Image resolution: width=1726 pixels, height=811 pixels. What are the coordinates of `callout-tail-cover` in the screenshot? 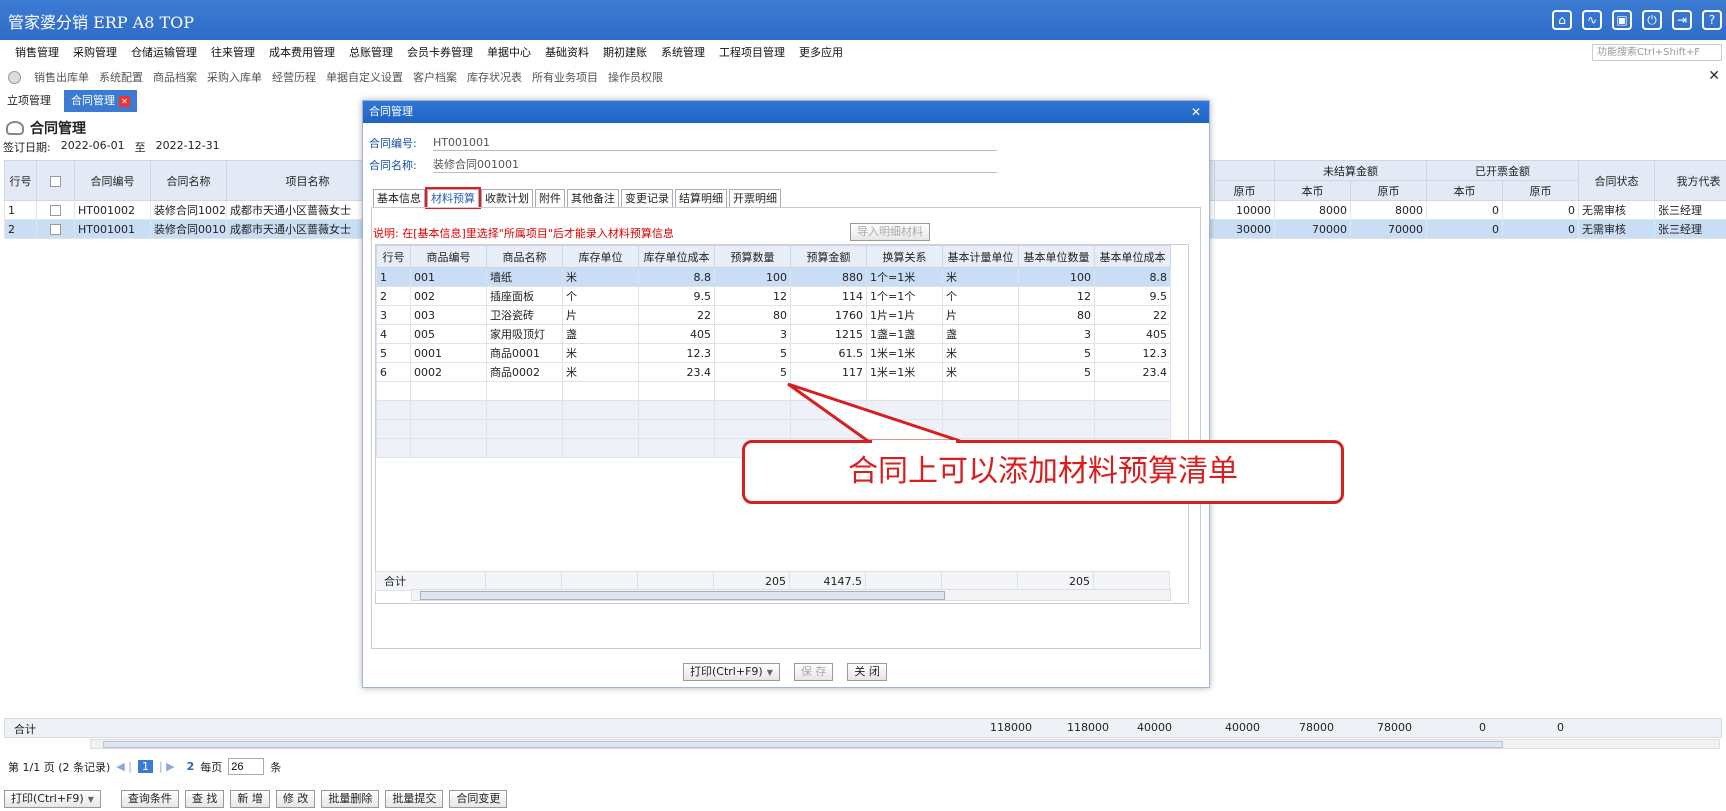 It's located at (914, 442).